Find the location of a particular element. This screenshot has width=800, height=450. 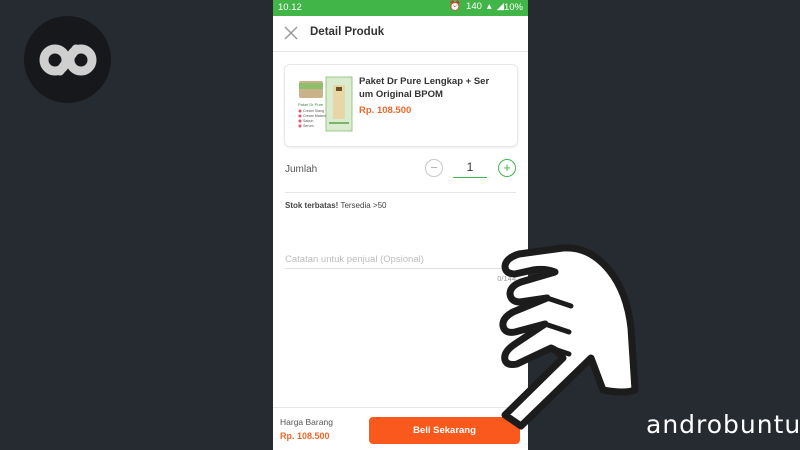

quantity-label: Jumlah is located at coordinates (301, 169).